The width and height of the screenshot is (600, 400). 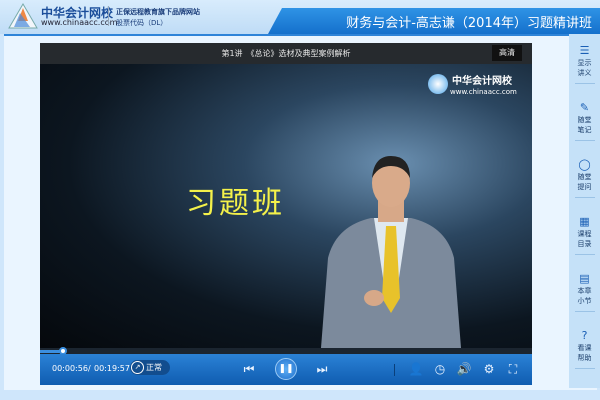 I want to click on speed-icon: ↗, so click(x=137, y=367).